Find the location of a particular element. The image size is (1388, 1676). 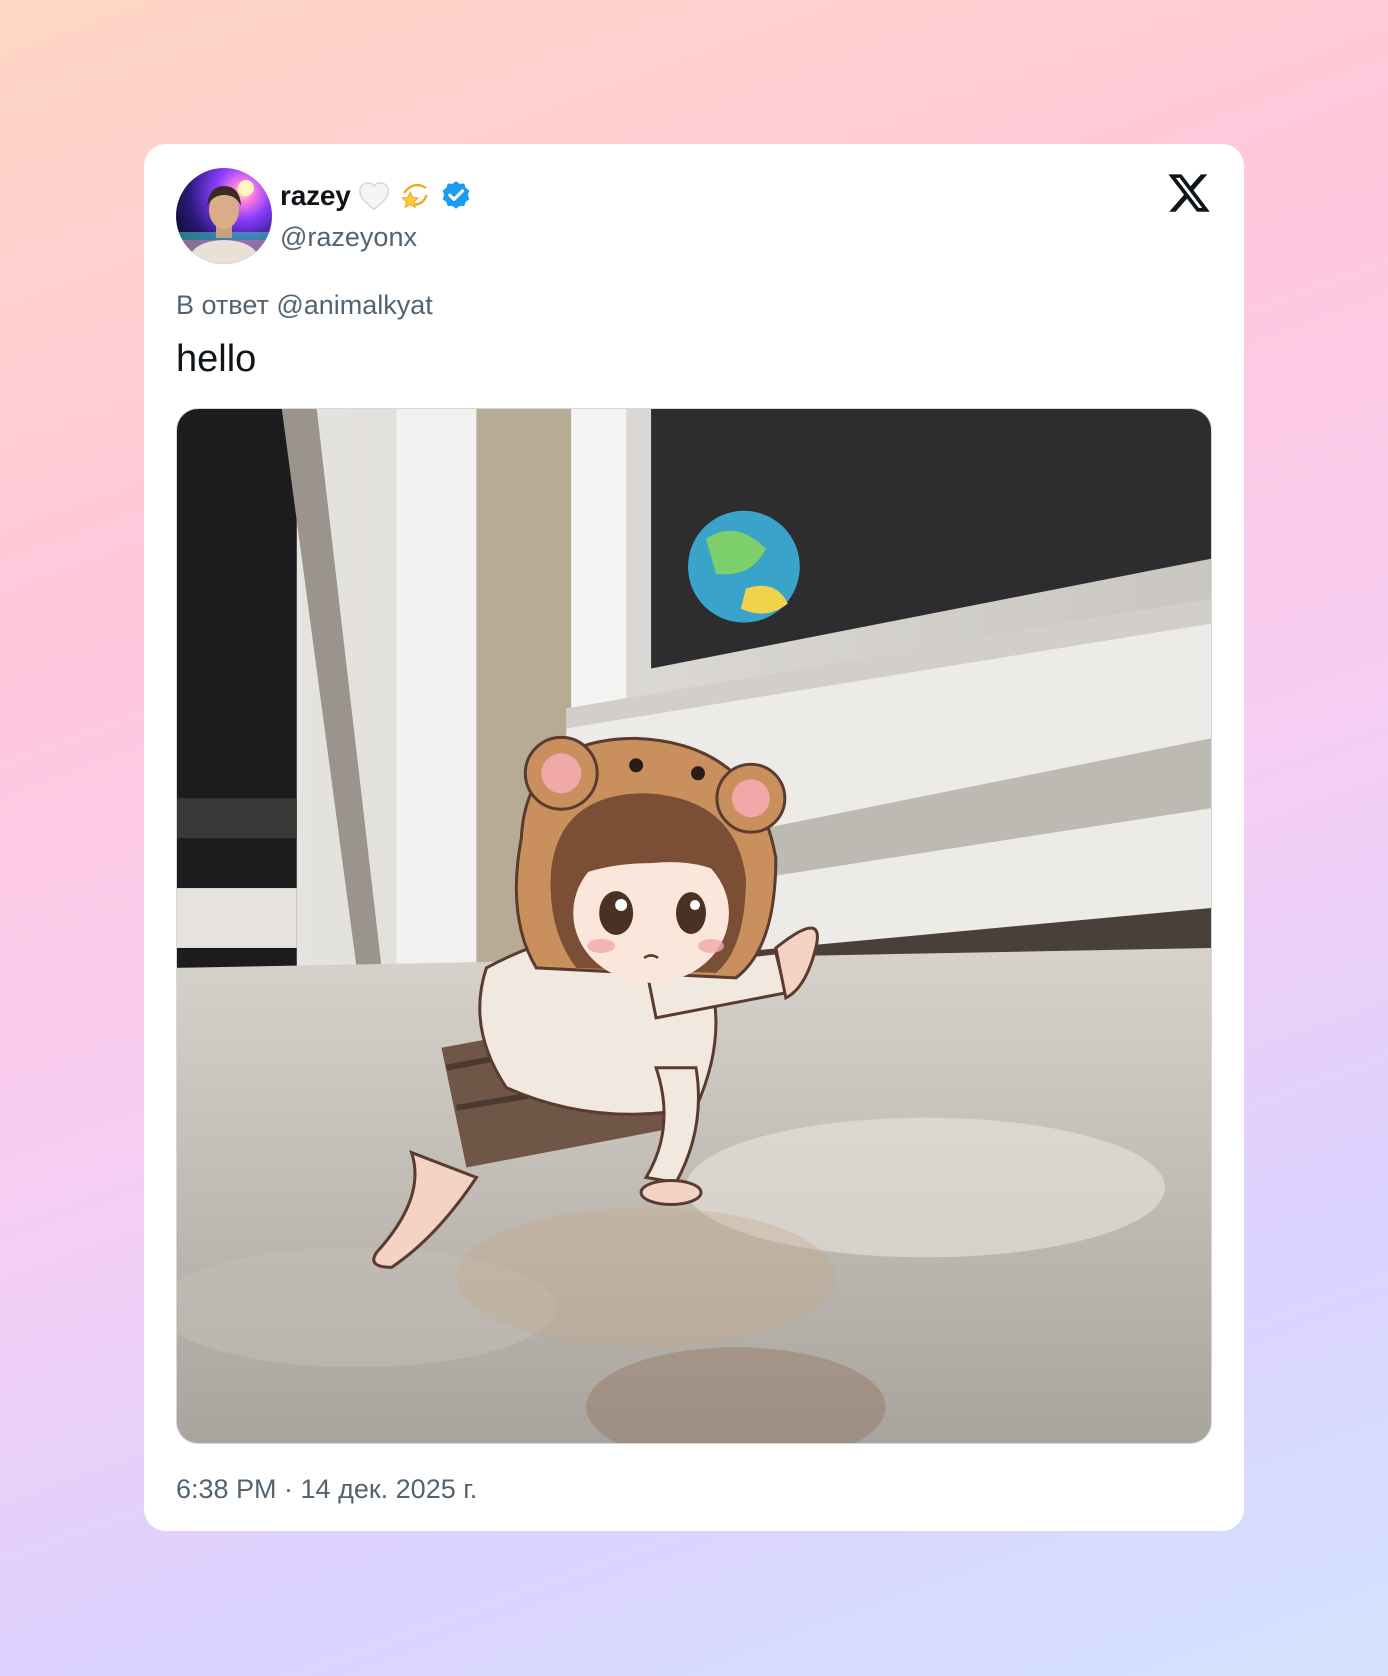

dizzy-star-icon is located at coordinates (414, 196).